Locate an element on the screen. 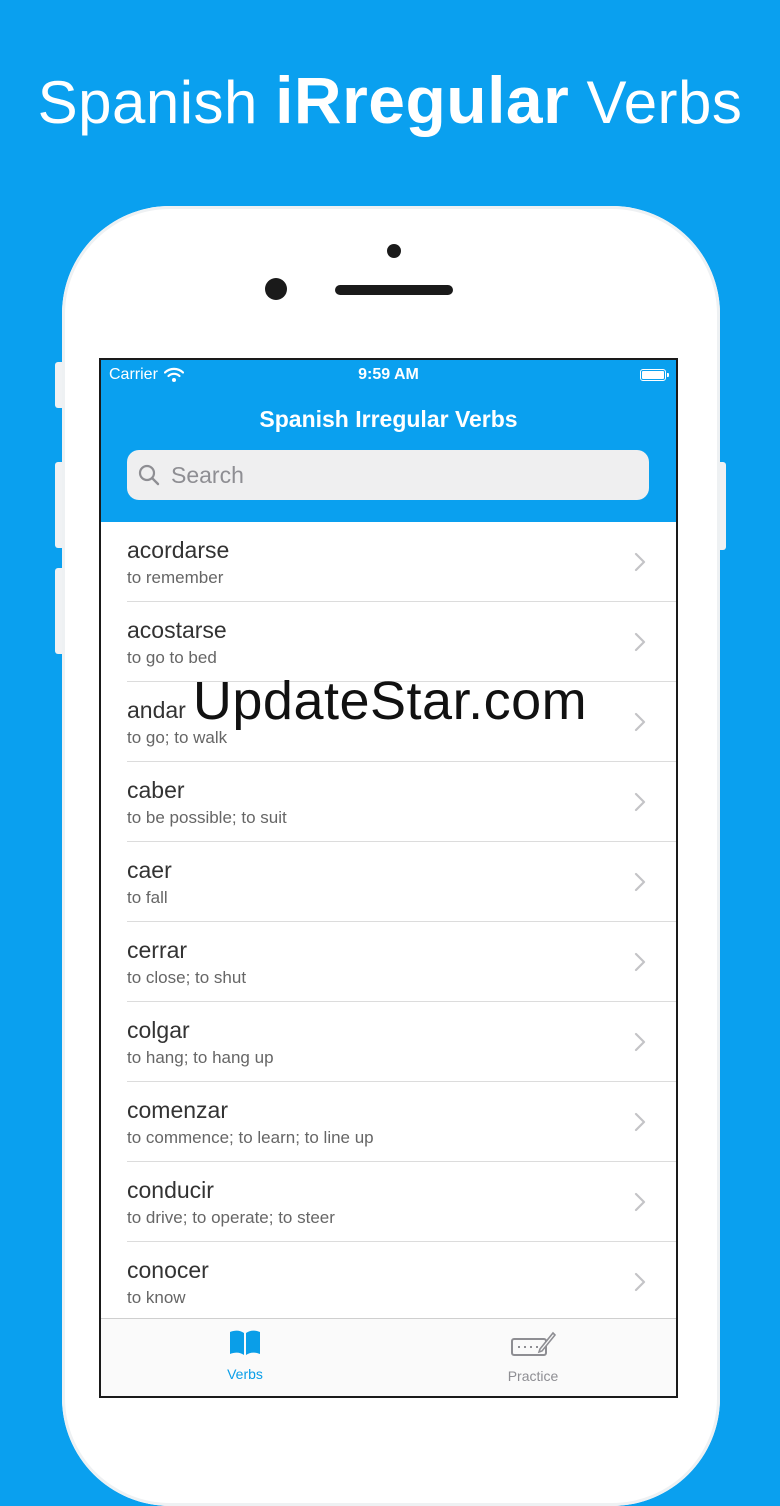 This screenshot has width=780, height=1506. status-bar: Carrier 9:59 AM is located at coordinates (388, 378).